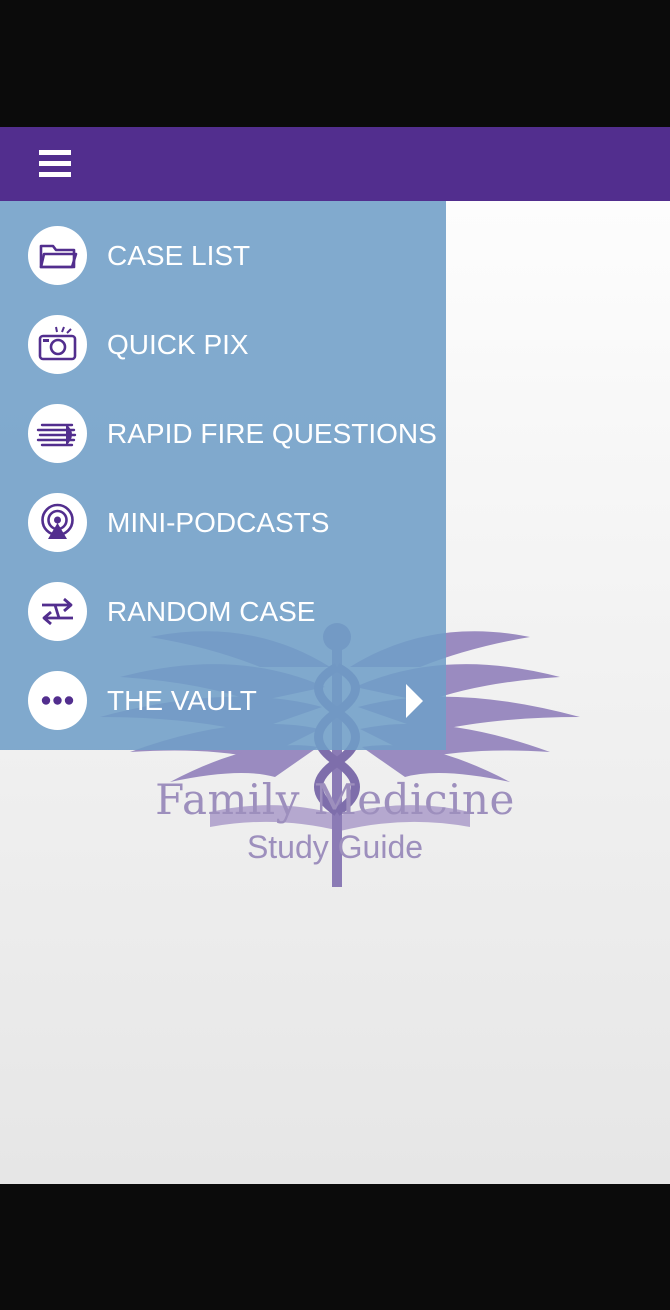  I want to click on menu-item-the-vault: THE VAULT, so click(223, 700).